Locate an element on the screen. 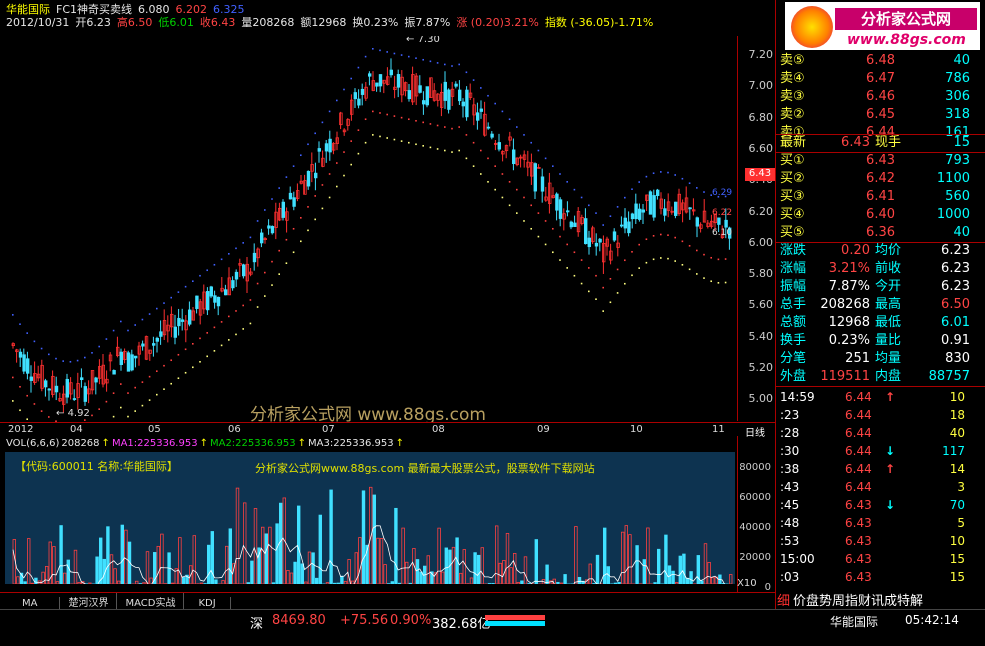 The image size is (985, 646). bottom-tab-first: 细 is located at coordinates (783, 599).